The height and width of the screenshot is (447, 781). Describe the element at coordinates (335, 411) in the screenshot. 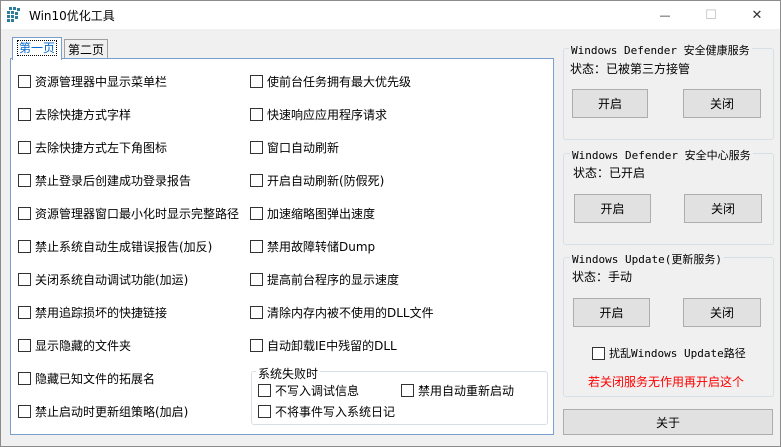

I see `option-label: 不将事件写入系统日记` at that location.